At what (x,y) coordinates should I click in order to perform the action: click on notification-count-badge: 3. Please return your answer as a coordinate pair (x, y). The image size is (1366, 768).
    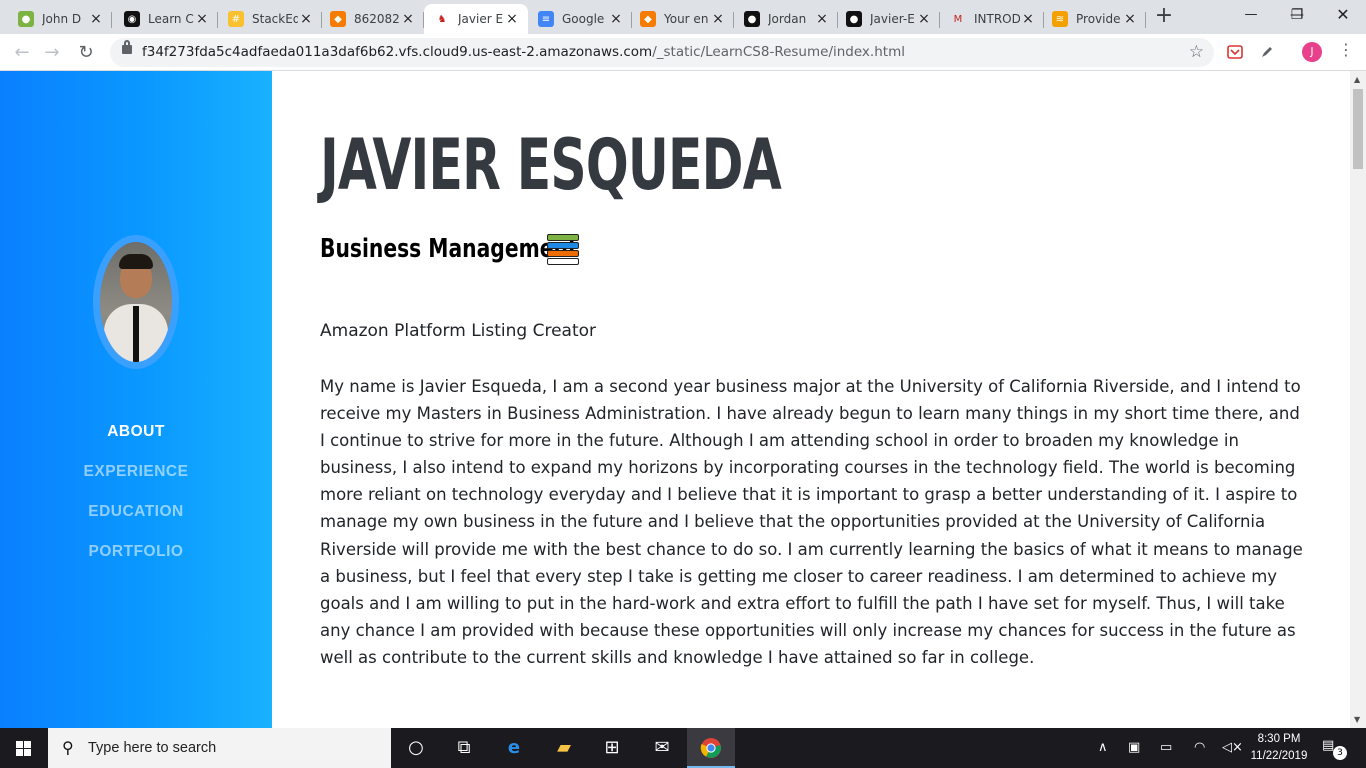
    Looking at the image, I should click on (1340, 753).